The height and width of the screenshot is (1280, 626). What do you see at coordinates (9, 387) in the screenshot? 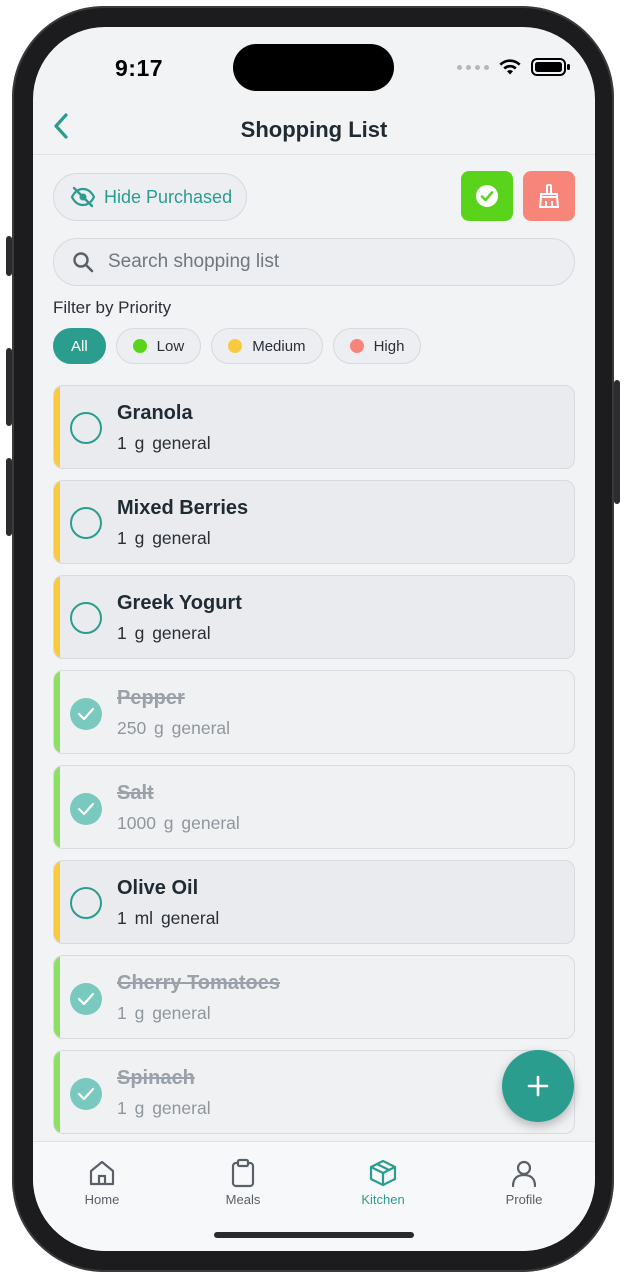
I see `volume-up-button` at bounding box center [9, 387].